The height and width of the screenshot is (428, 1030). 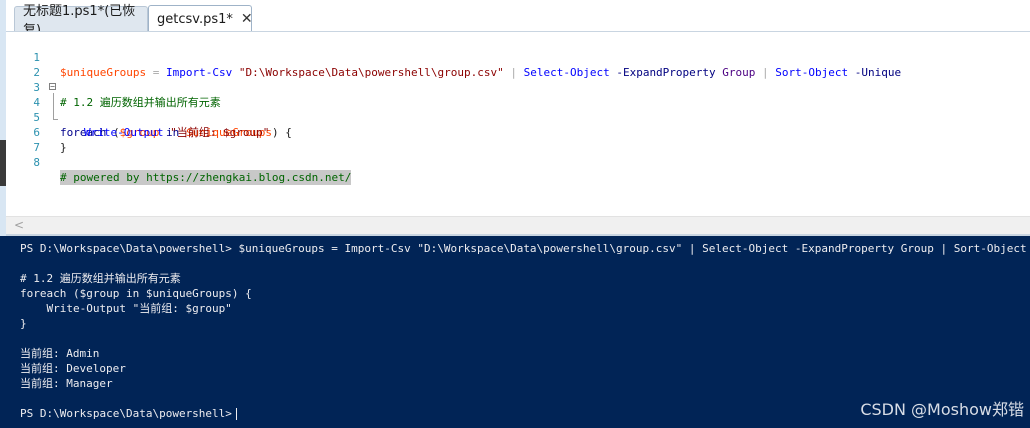 I want to click on code-text: Write-Output "当前组: $group", so click(x=176, y=132).